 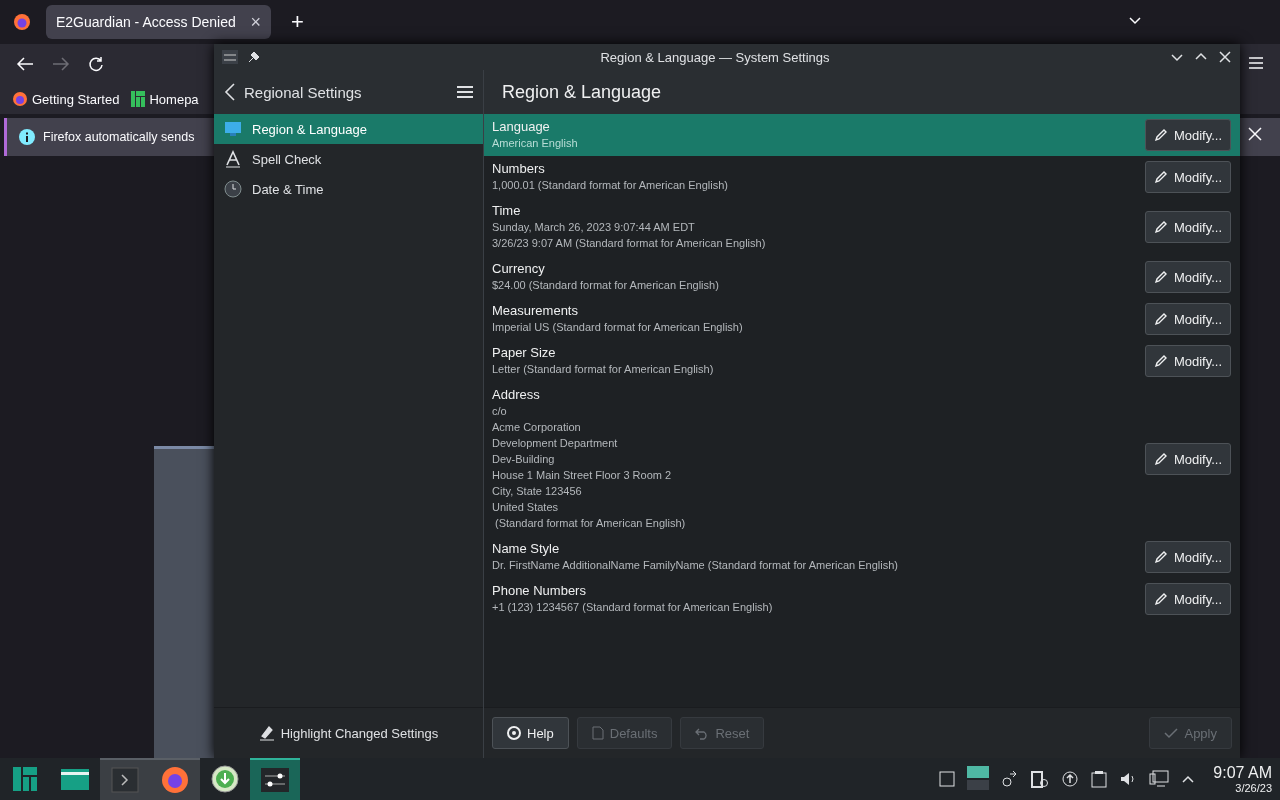 I want to click on bookmark: Getting Started, so click(x=66, y=99).